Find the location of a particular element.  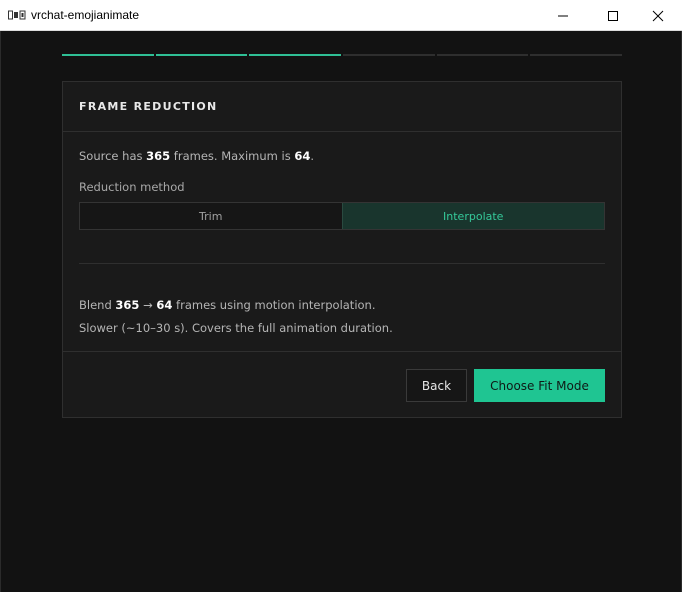

method-option-interpolate: Interpolate is located at coordinates (472, 216).